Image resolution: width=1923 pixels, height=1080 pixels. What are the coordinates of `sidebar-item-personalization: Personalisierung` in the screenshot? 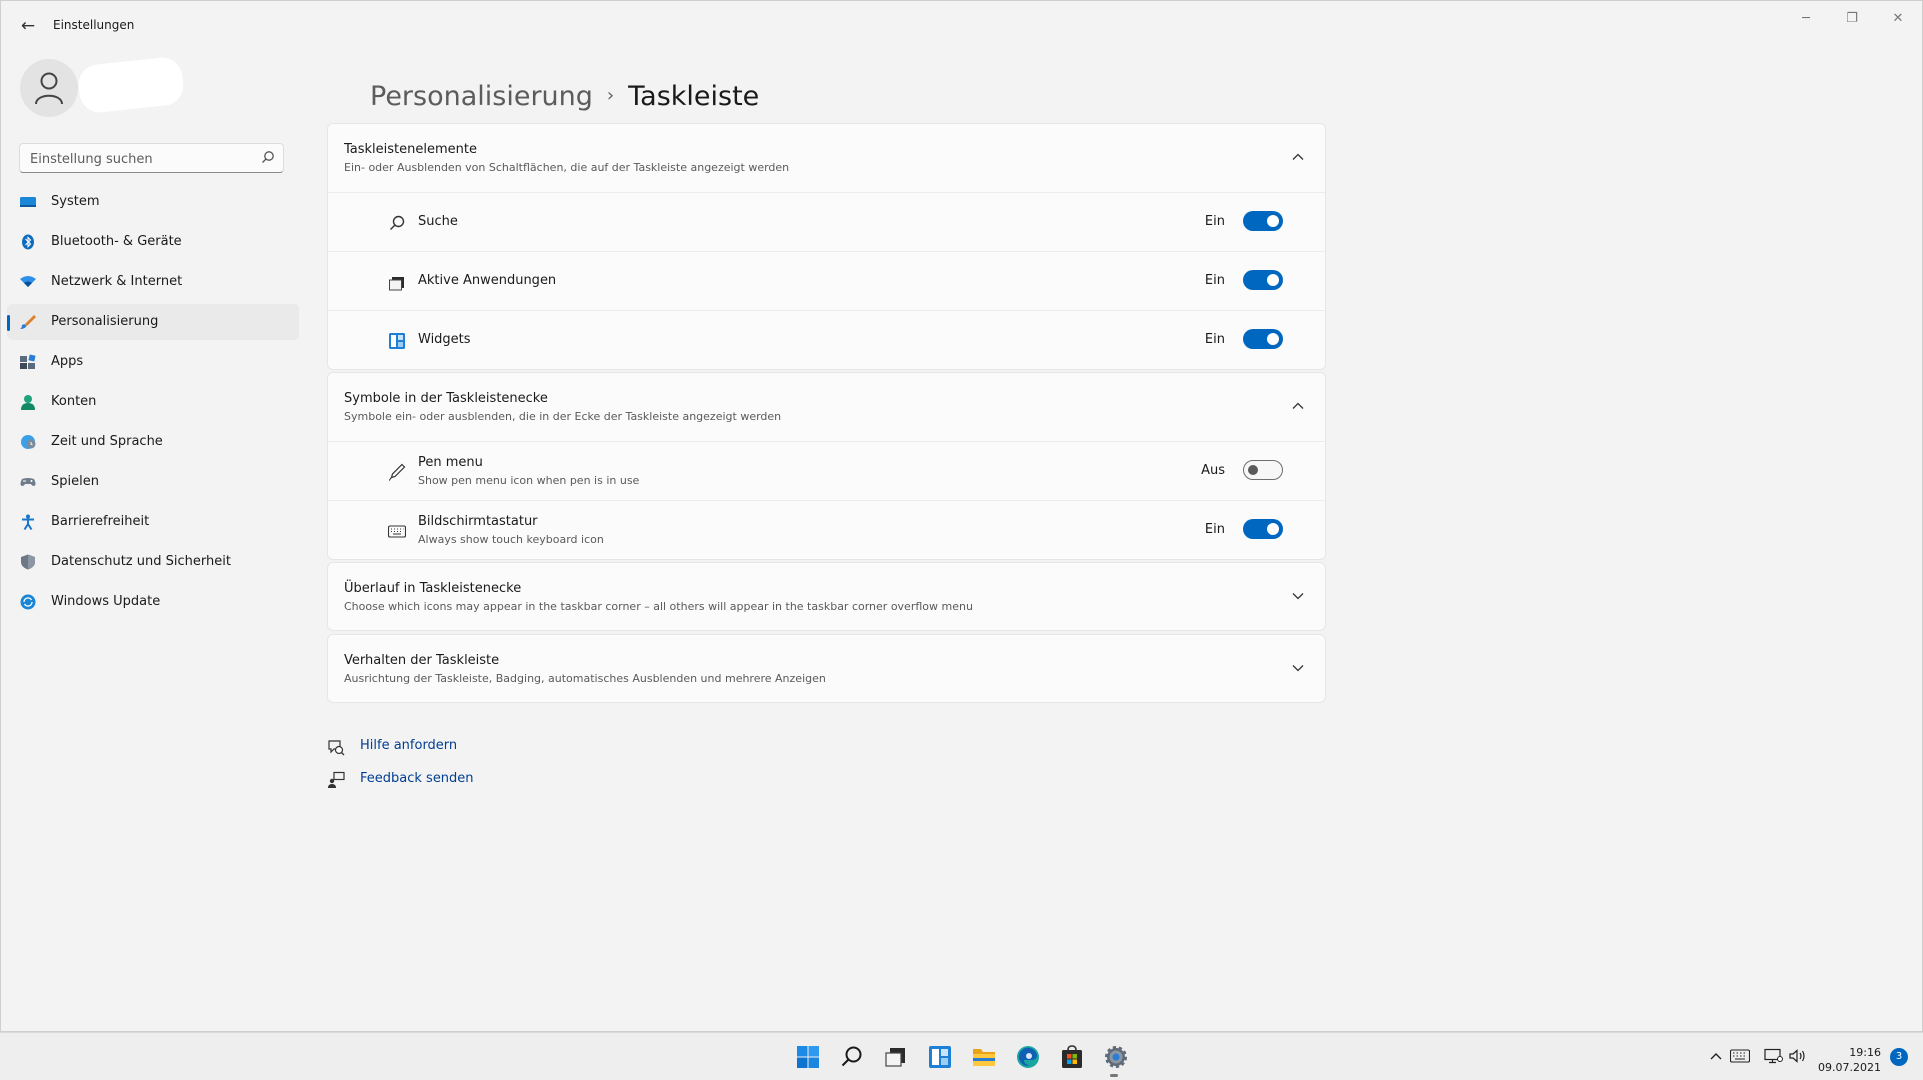 It's located at (153, 322).